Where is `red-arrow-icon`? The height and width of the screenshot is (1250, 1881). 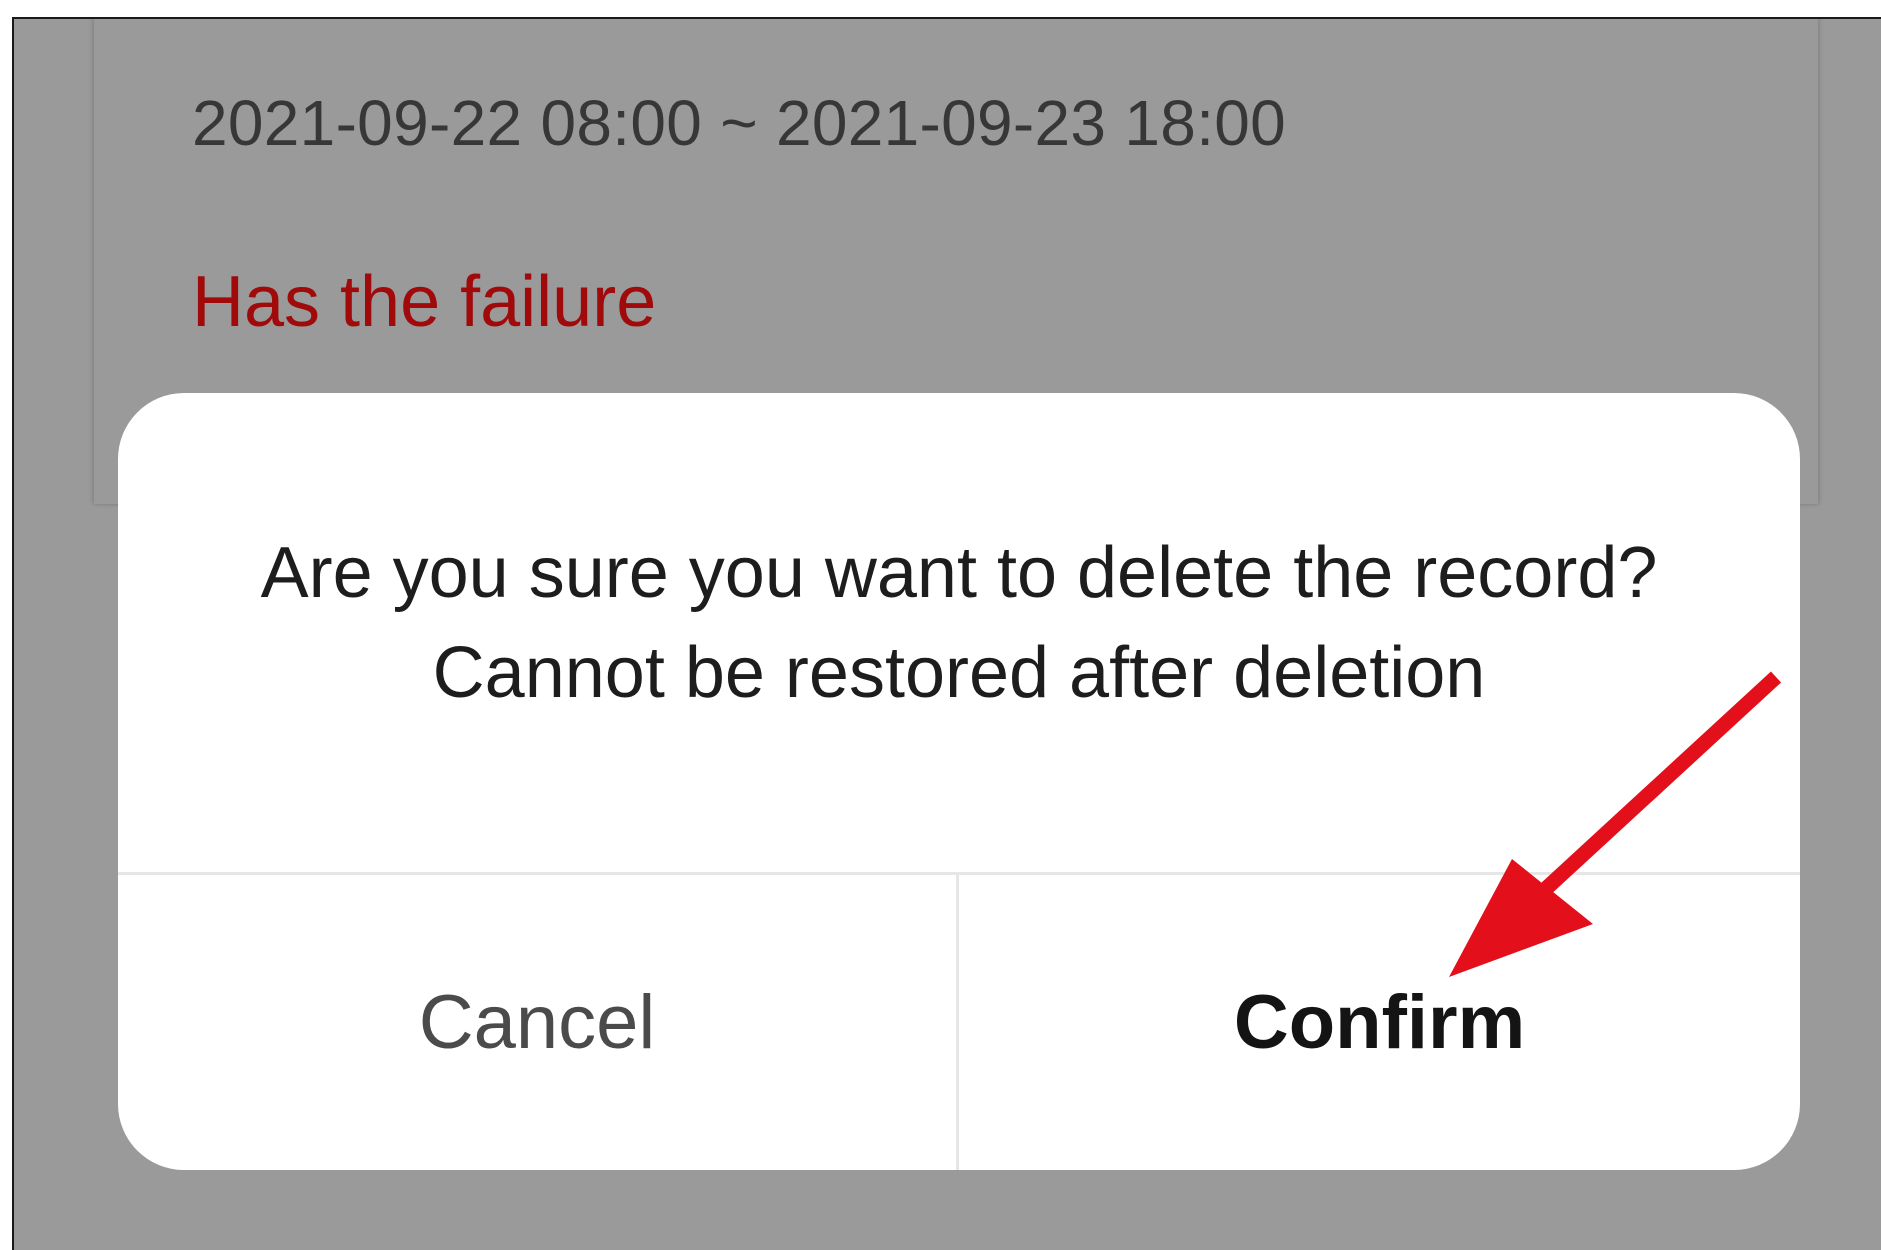
red-arrow-icon is located at coordinates (1615, 824).